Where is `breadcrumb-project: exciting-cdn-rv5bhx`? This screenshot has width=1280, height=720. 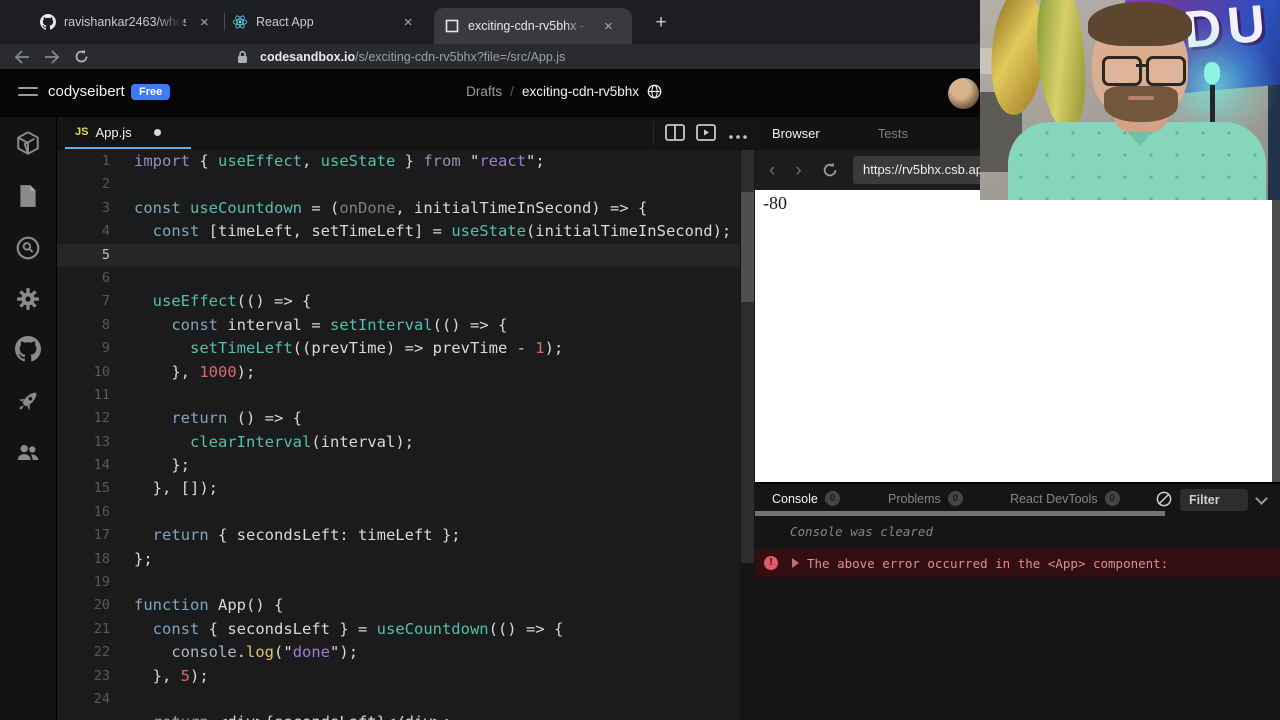 breadcrumb-project: exciting-cdn-rv5bhx is located at coordinates (580, 91).